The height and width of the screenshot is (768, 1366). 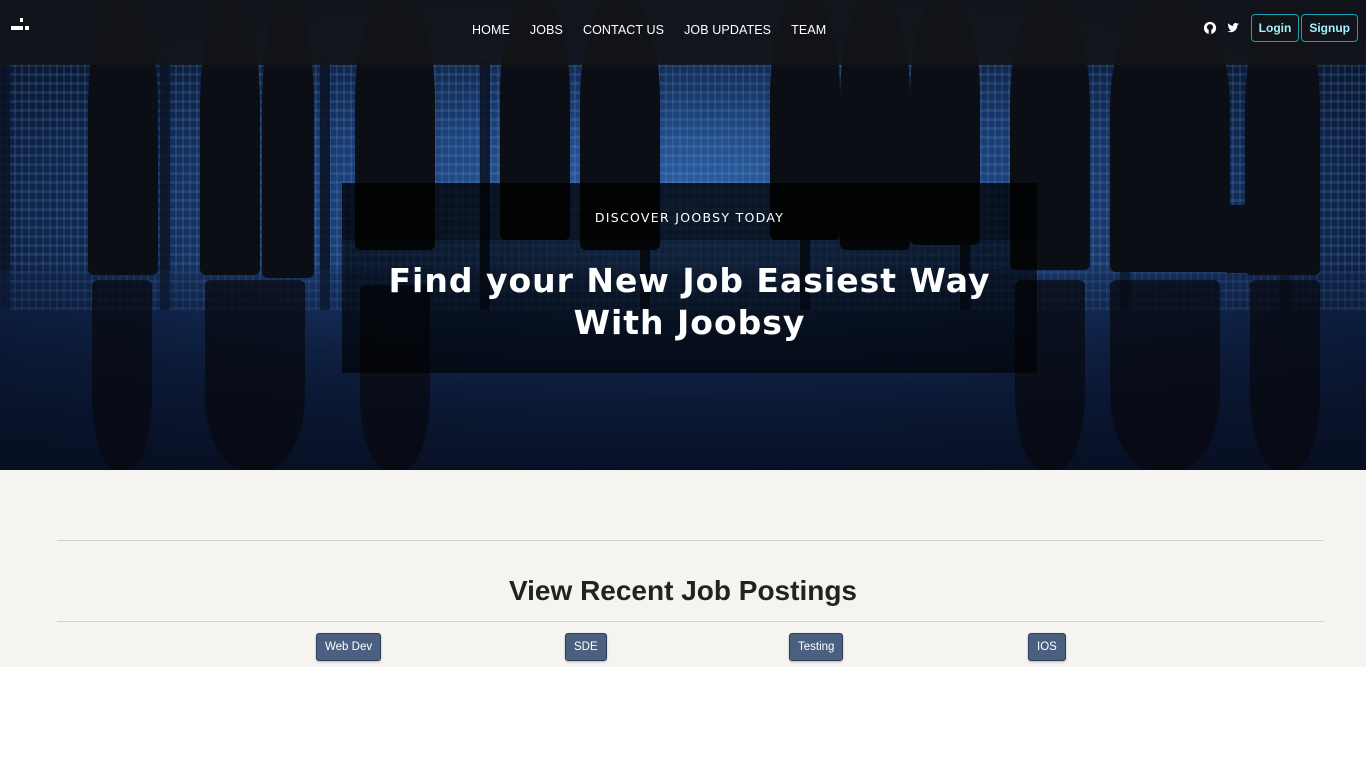 I want to click on nav-jobs-link: JOBS, so click(x=546, y=30).